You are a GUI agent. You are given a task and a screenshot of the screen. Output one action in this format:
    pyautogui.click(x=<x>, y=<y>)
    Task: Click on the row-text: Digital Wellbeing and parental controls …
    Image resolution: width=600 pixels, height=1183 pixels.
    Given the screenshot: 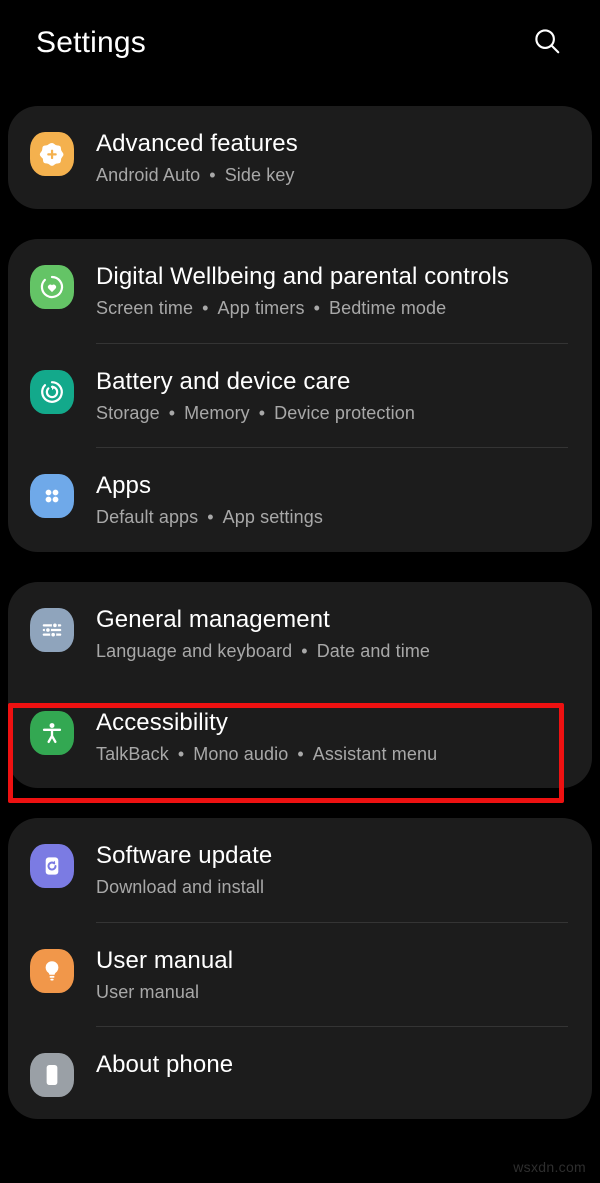 What is the action you would take?
    pyautogui.click(x=332, y=290)
    